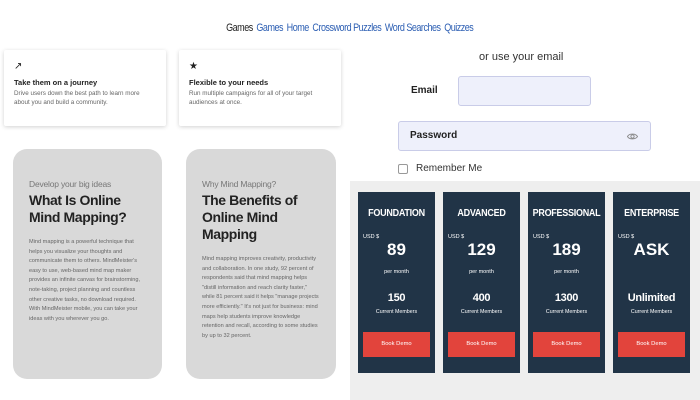 The image size is (700, 400). I want to click on plan-name: ADVANCED, so click(481, 213).